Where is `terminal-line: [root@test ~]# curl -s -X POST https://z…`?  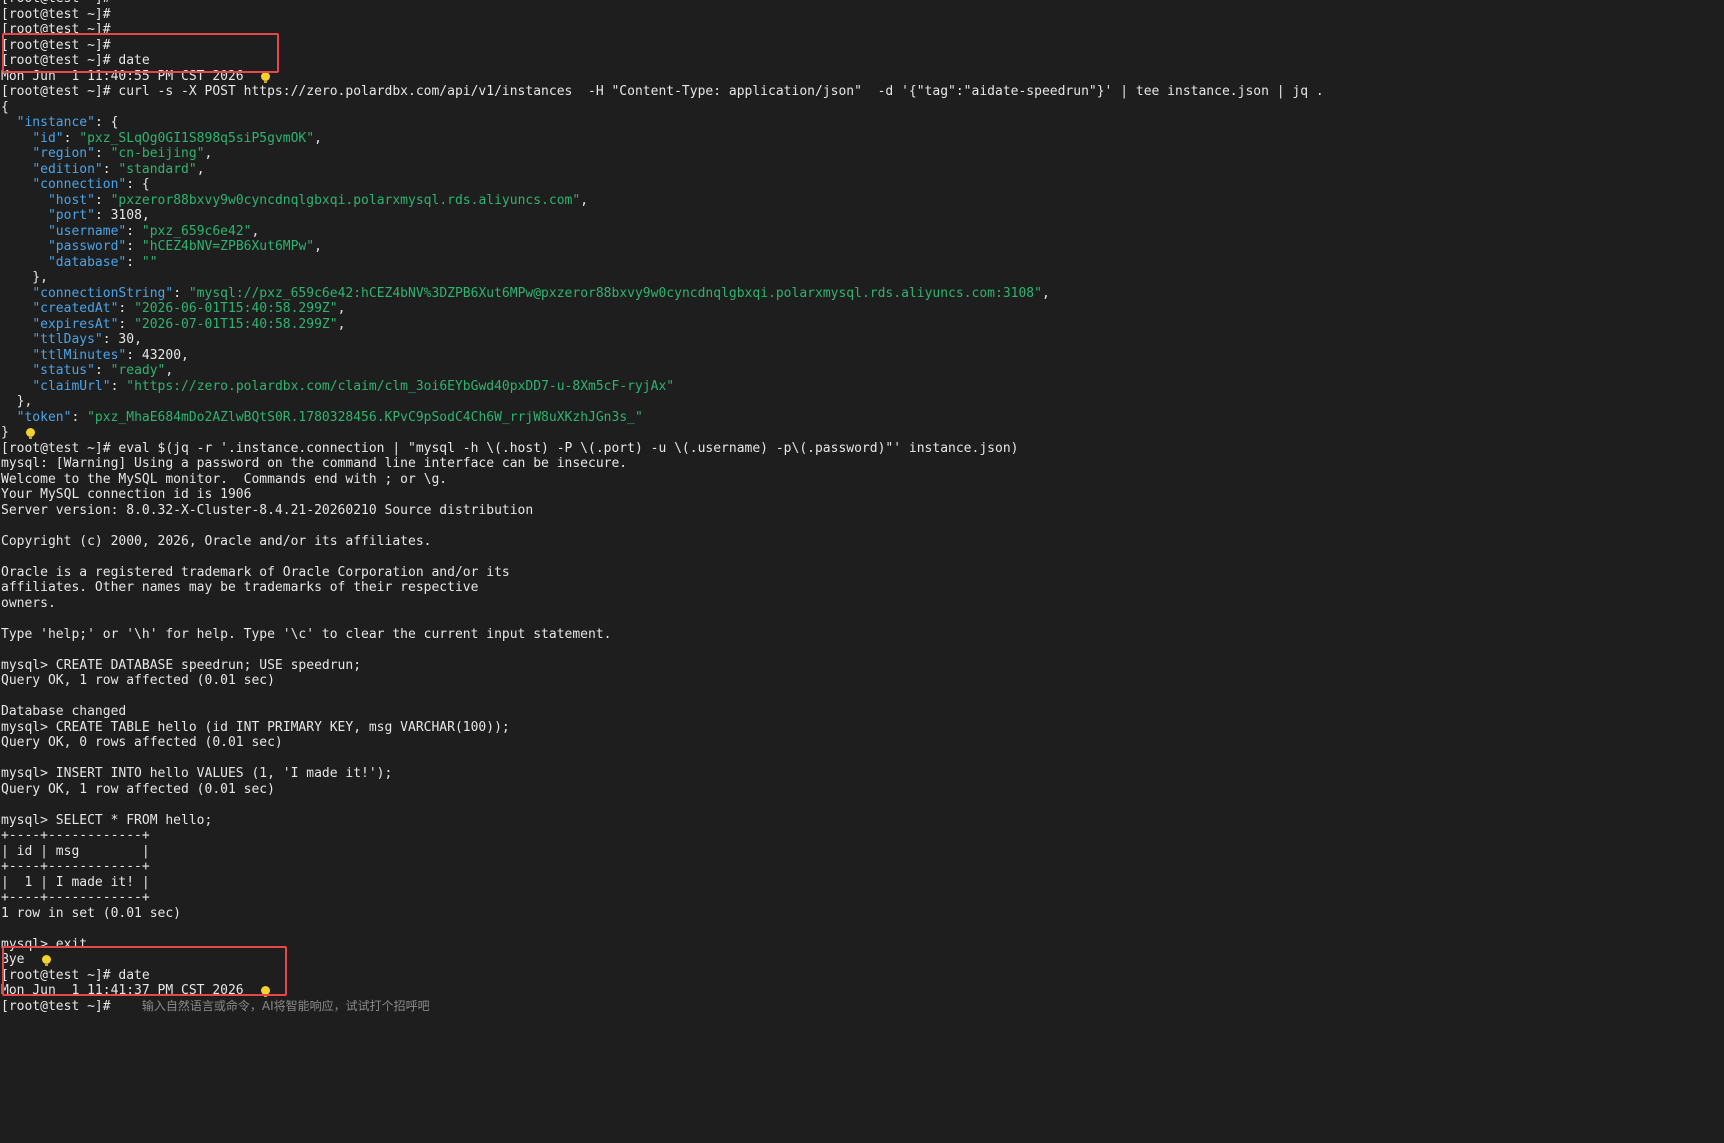
terminal-line: [root@test ~]# curl -s -X POST https://z… is located at coordinates (862, 92).